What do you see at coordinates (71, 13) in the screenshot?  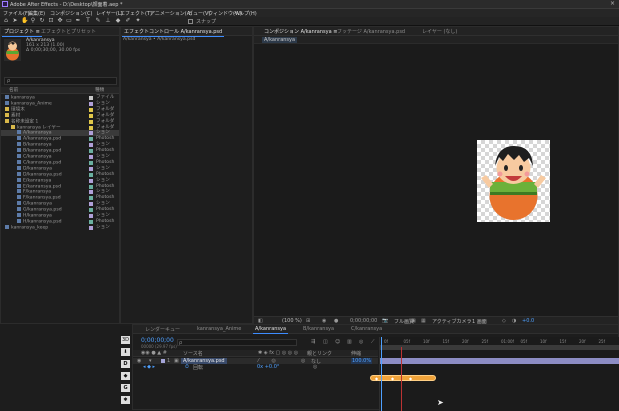 I see `menu-composition: コンポジション(C)` at bounding box center [71, 13].